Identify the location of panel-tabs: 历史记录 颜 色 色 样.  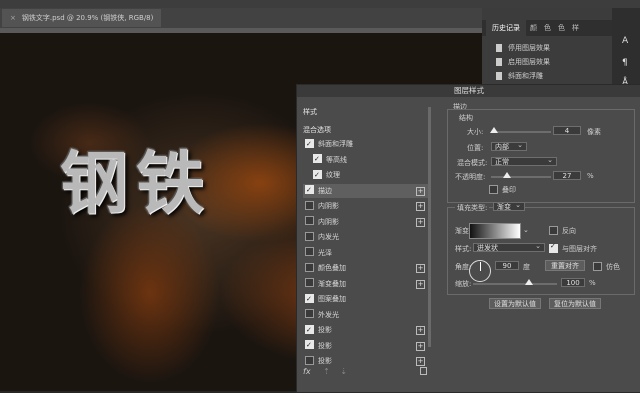
(547, 28).